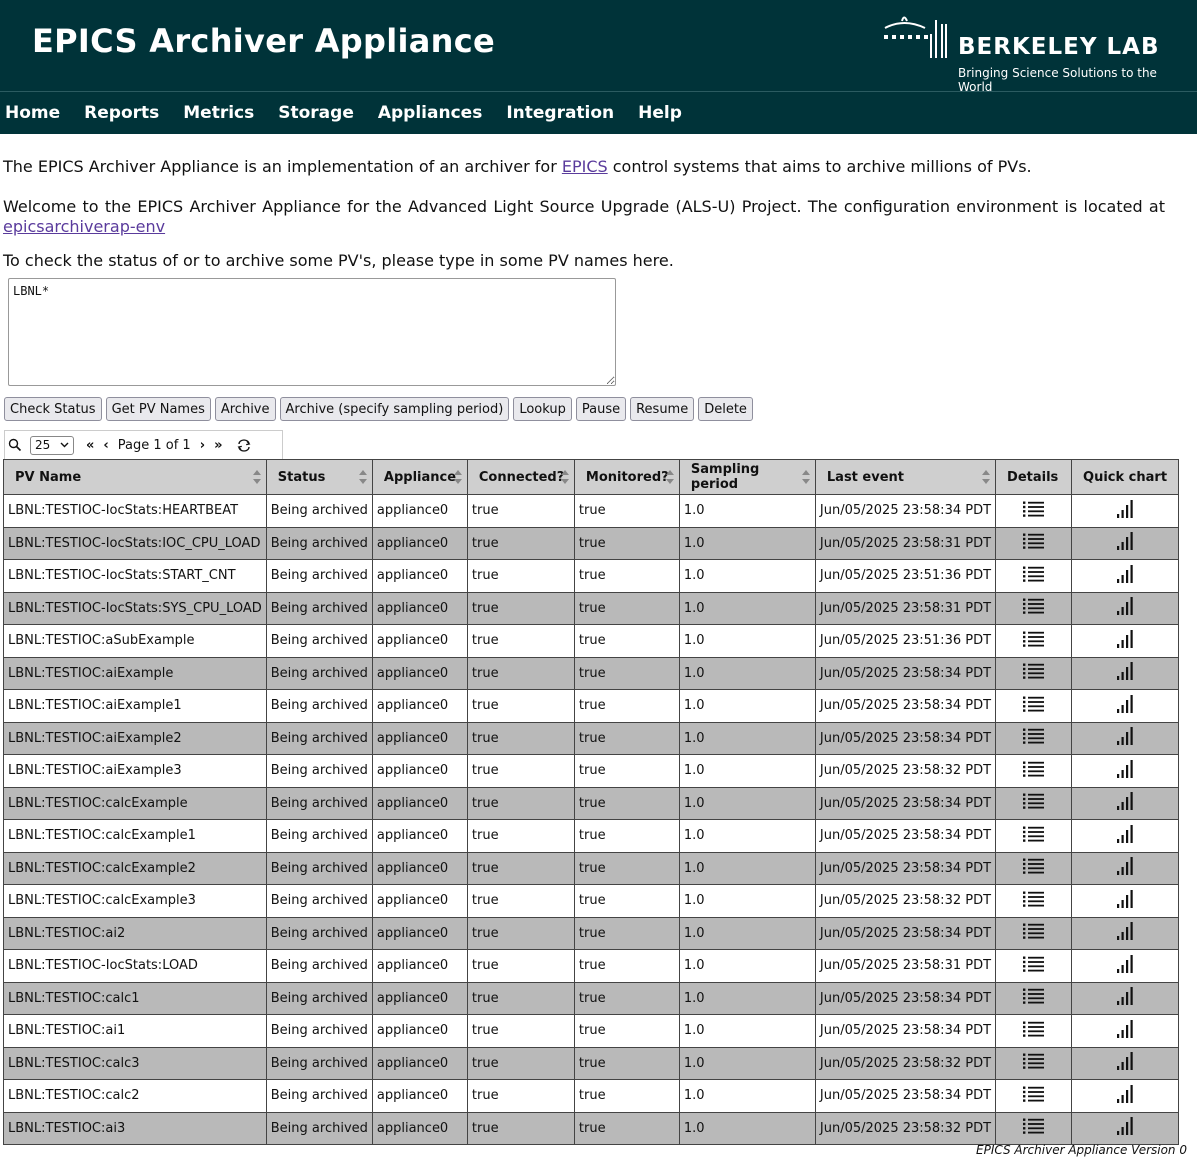 The width and height of the screenshot is (1197, 1170). I want to click on search-icon, so click(15, 445).